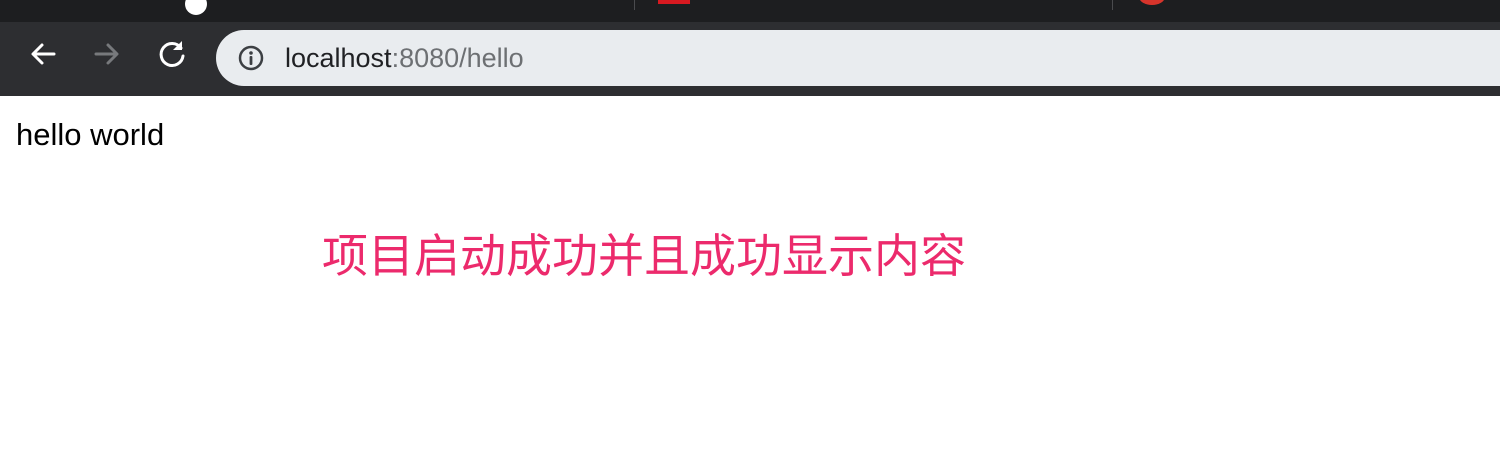  Describe the element at coordinates (858, 58) in the screenshot. I see `address-bar: localhost:8080/hello` at that location.